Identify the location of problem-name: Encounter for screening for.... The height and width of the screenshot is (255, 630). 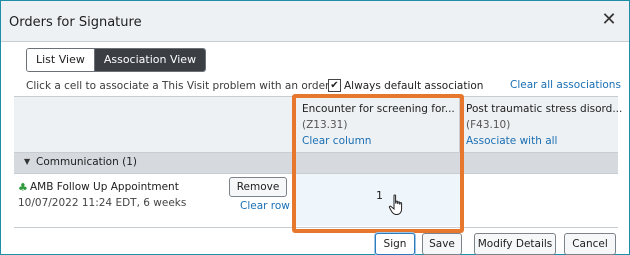
(378, 109).